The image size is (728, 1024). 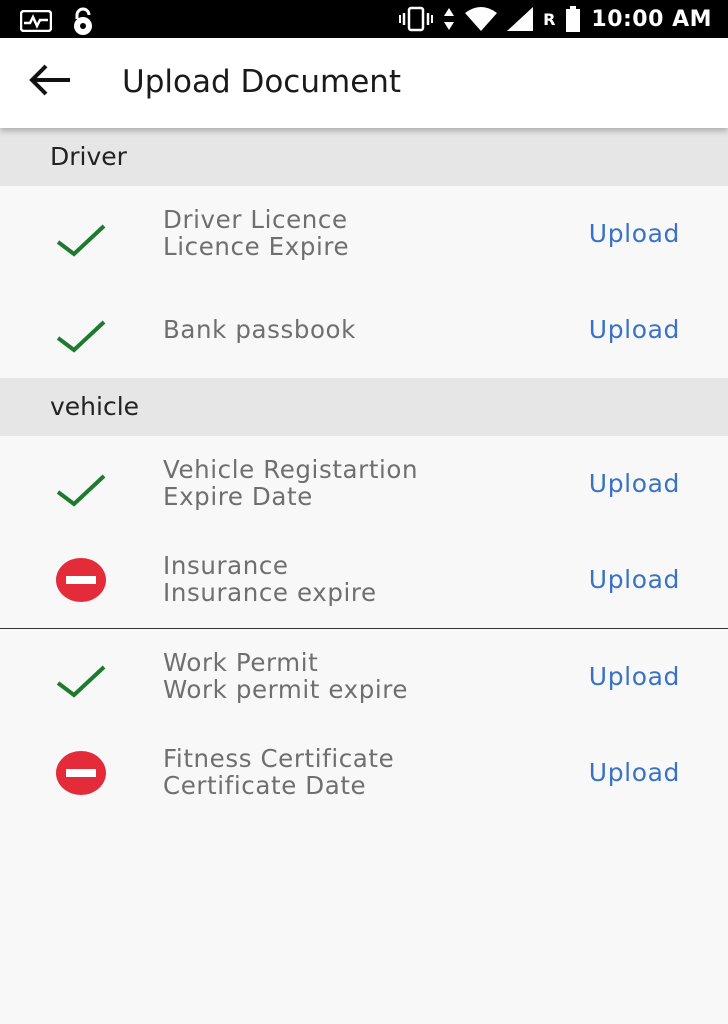 What do you see at coordinates (520, 19) in the screenshot?
I see `signal-icon` at bounding box center [520, 19].